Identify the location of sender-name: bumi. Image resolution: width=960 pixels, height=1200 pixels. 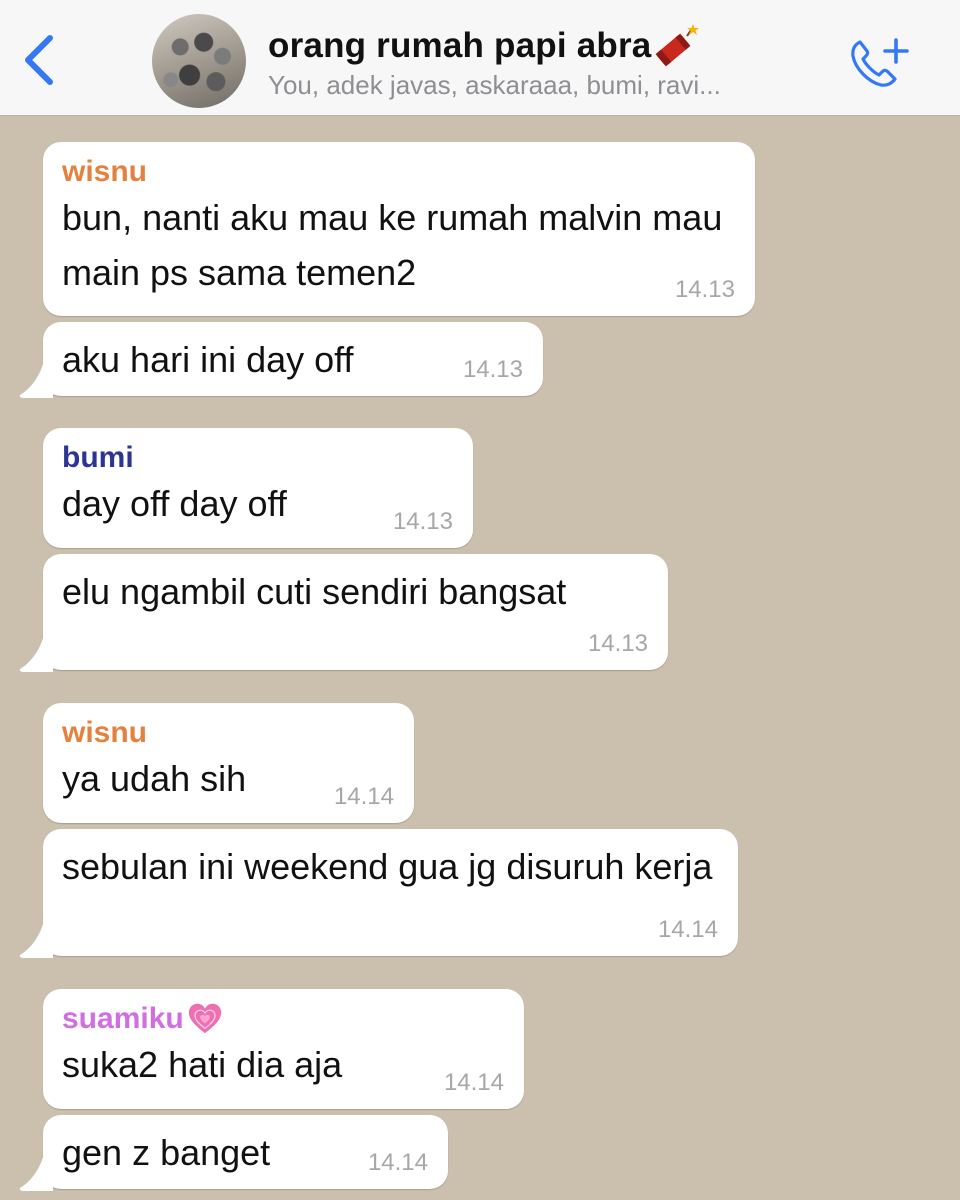
(98, 457).